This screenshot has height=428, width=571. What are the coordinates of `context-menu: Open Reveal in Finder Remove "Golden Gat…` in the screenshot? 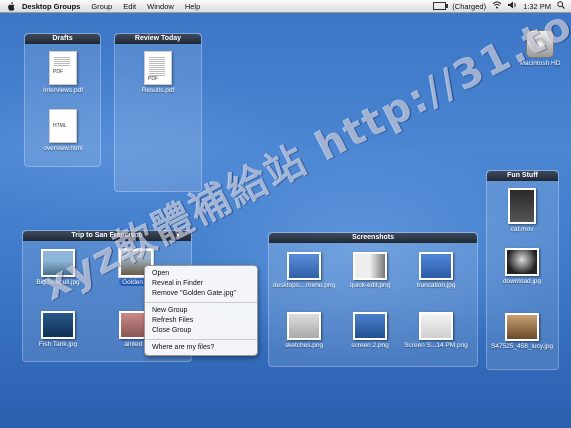 It's located at (201, 310).